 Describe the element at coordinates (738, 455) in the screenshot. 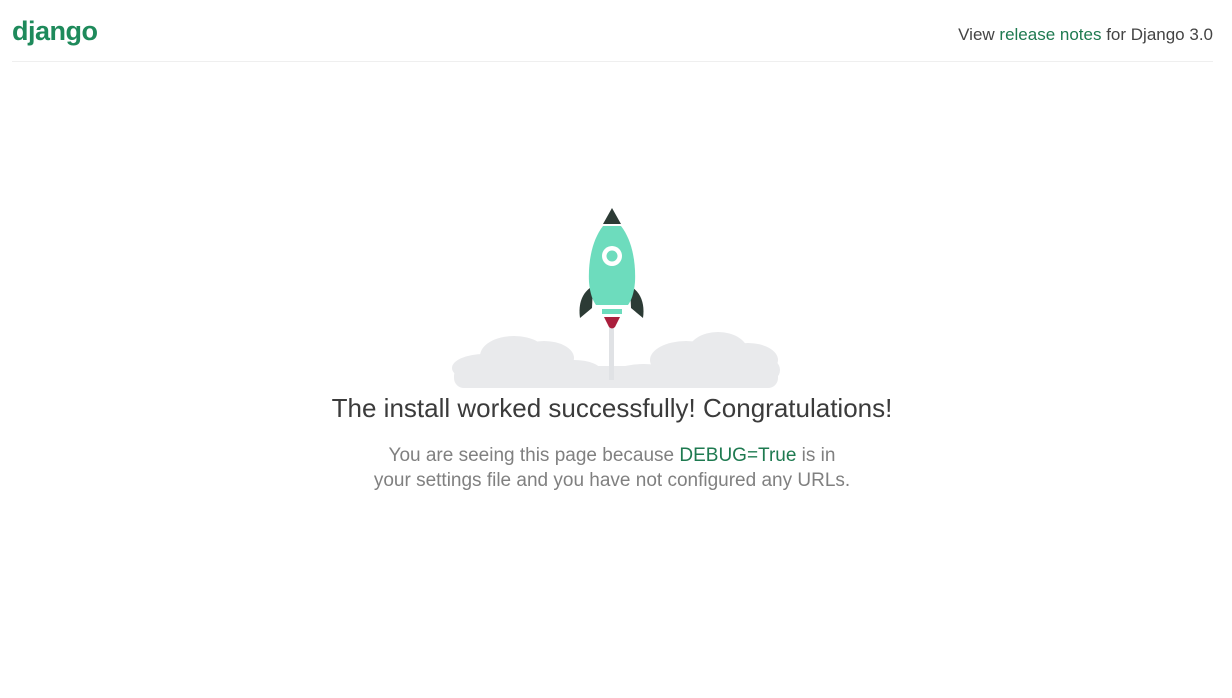

I see `debug-setting: DEBUG=True` at that location.